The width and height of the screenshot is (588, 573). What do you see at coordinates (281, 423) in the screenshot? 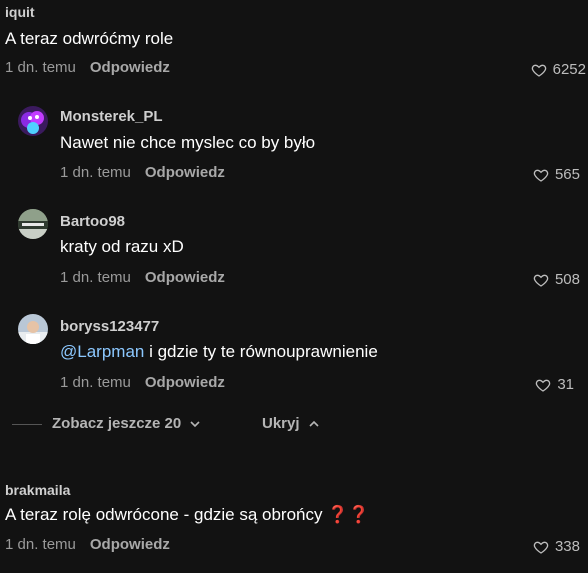
I see `hide-label: Ukryj` at bounding box center [281, 423].